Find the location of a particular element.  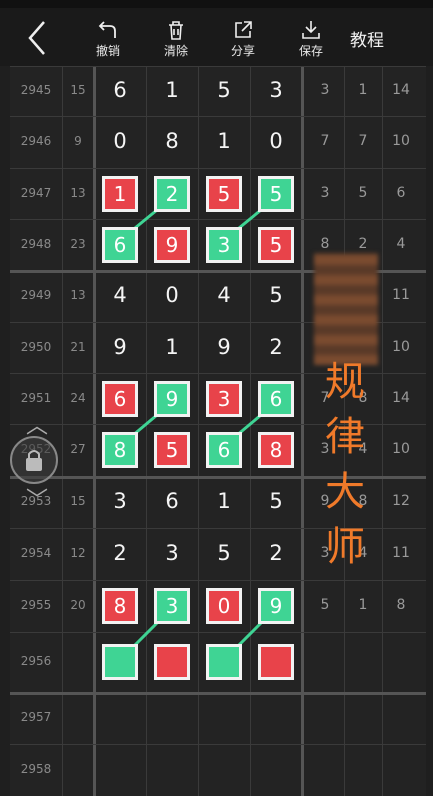

toolbar: 撤销 清除 分享 保存 教程 is located at coordinates (216, 37).